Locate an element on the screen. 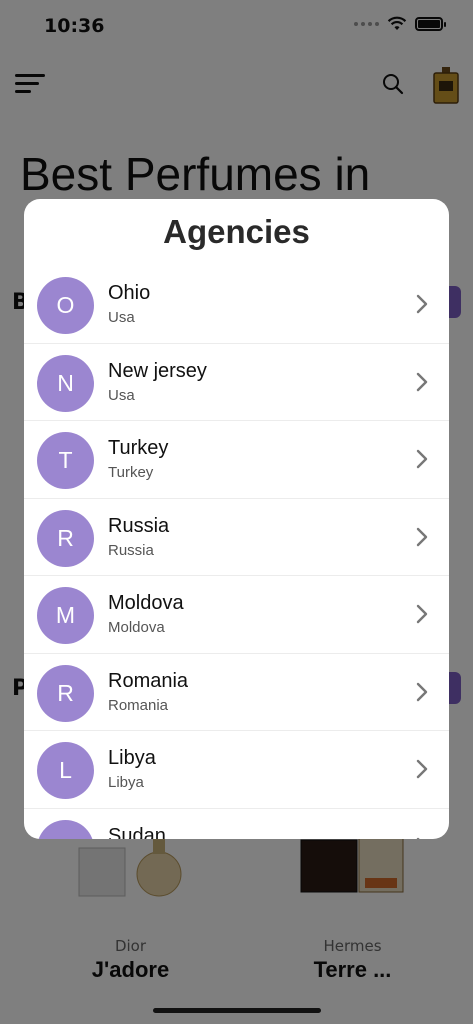 Image resolution: width=473 pixels, height=1024 pixels. agency-country: Moldova is located at coordinates (136, 627).